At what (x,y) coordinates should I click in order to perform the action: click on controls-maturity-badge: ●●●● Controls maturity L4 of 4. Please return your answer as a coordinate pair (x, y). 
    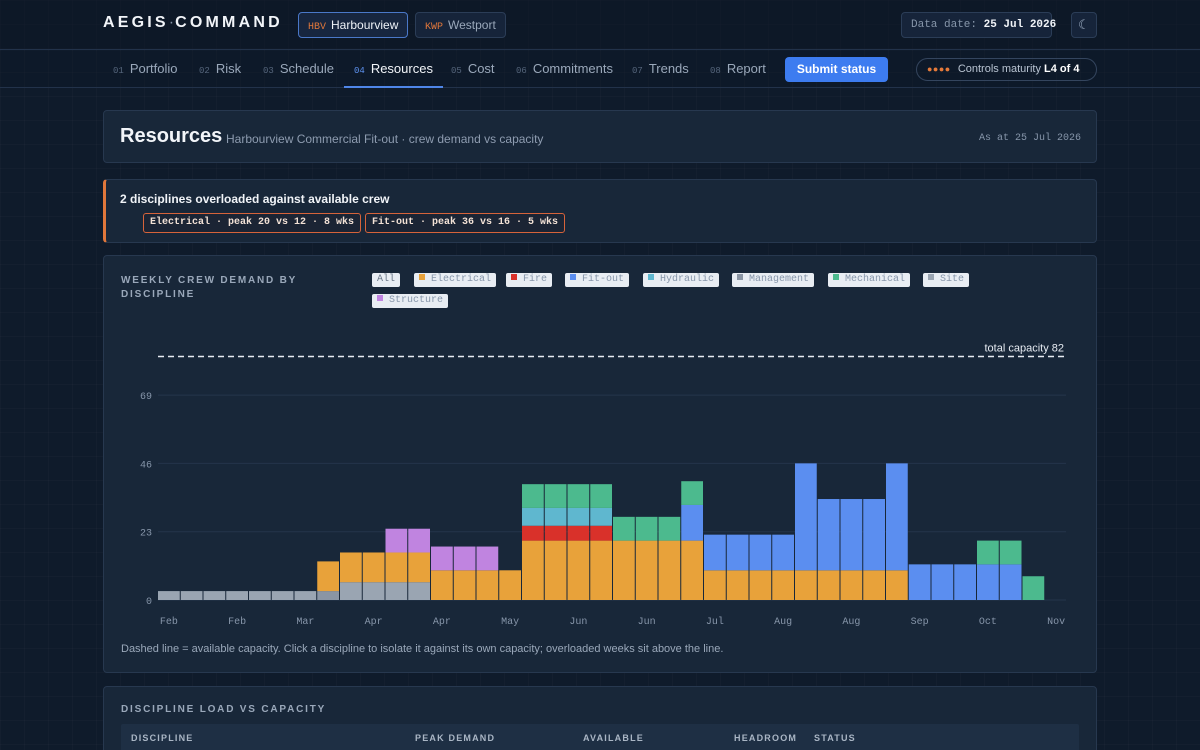
    Looking at the image, I should click on (1006, 69).